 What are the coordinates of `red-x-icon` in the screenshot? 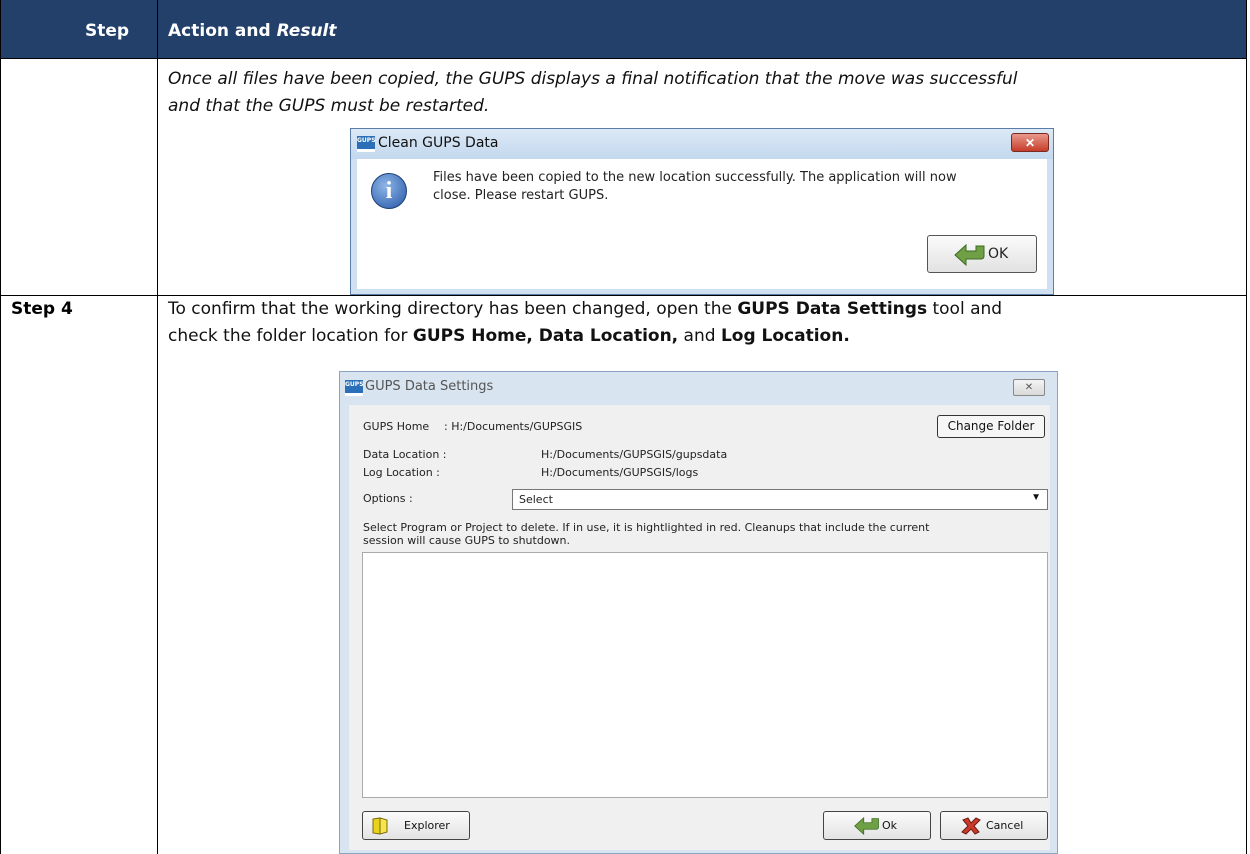 It's located at (971, 826).